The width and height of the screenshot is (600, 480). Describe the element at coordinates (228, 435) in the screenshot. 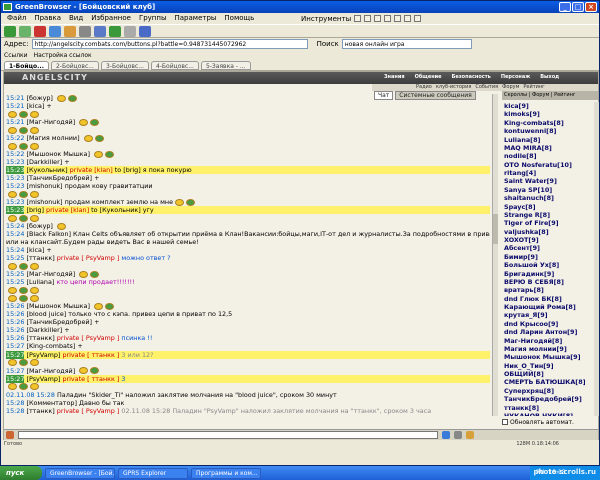

I see `chat-input` at that location.